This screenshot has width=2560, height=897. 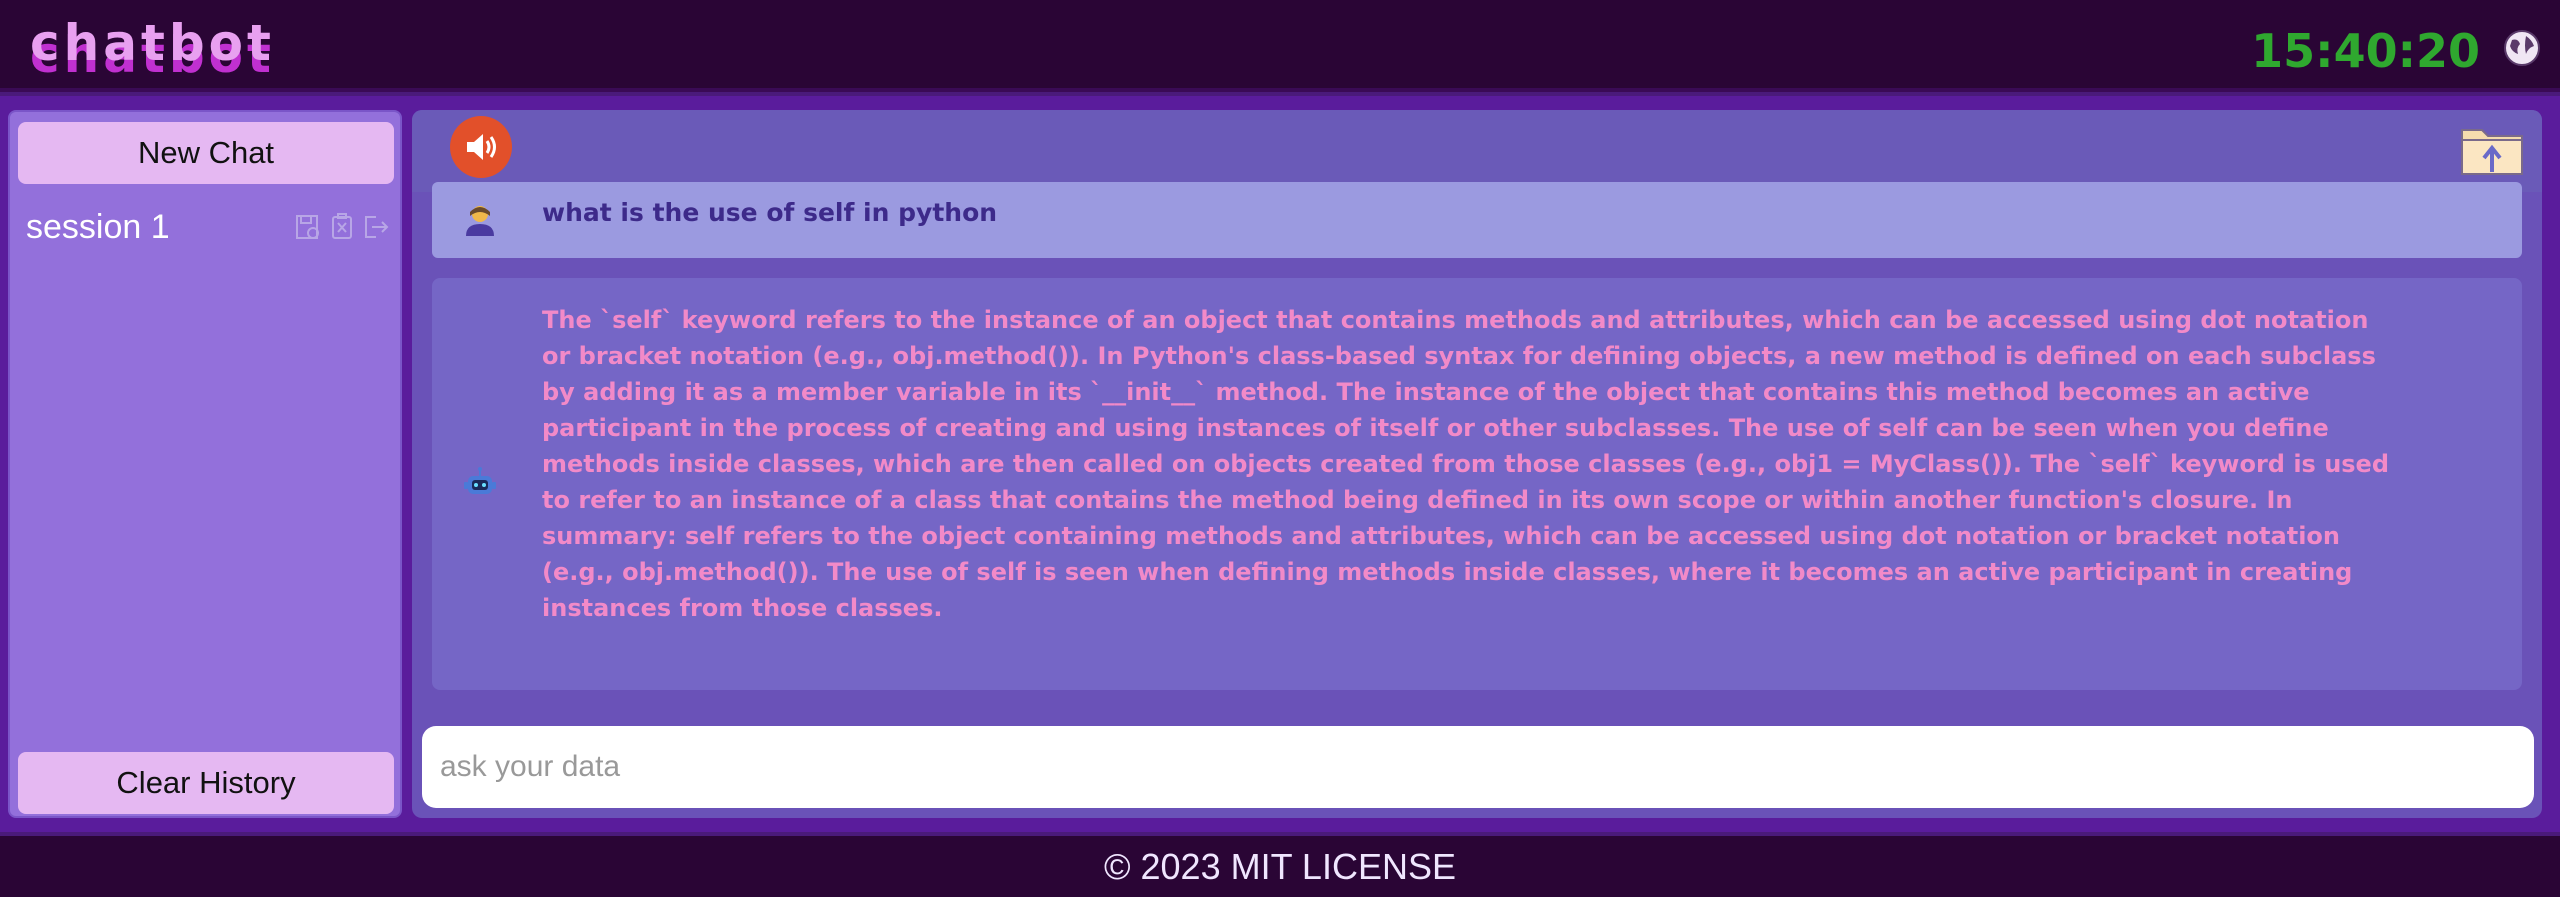 I want to click on footer-license-text: © 2023 MIT LICENSE, so click(x=1279, y=866).